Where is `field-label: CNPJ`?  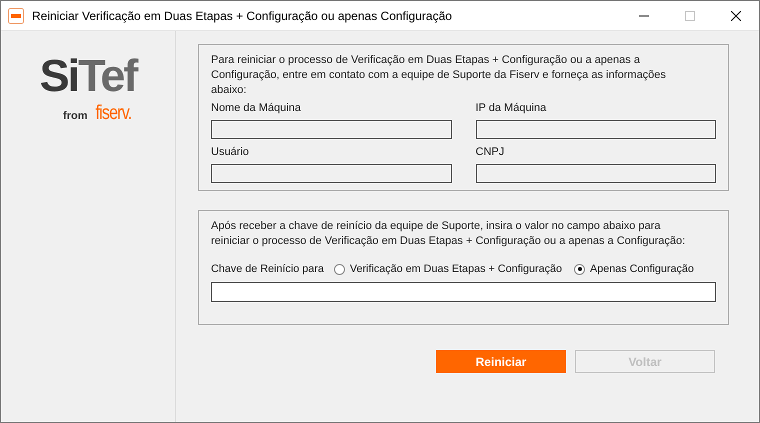
field-label: CNPJ is located at coordinates (491, 152).